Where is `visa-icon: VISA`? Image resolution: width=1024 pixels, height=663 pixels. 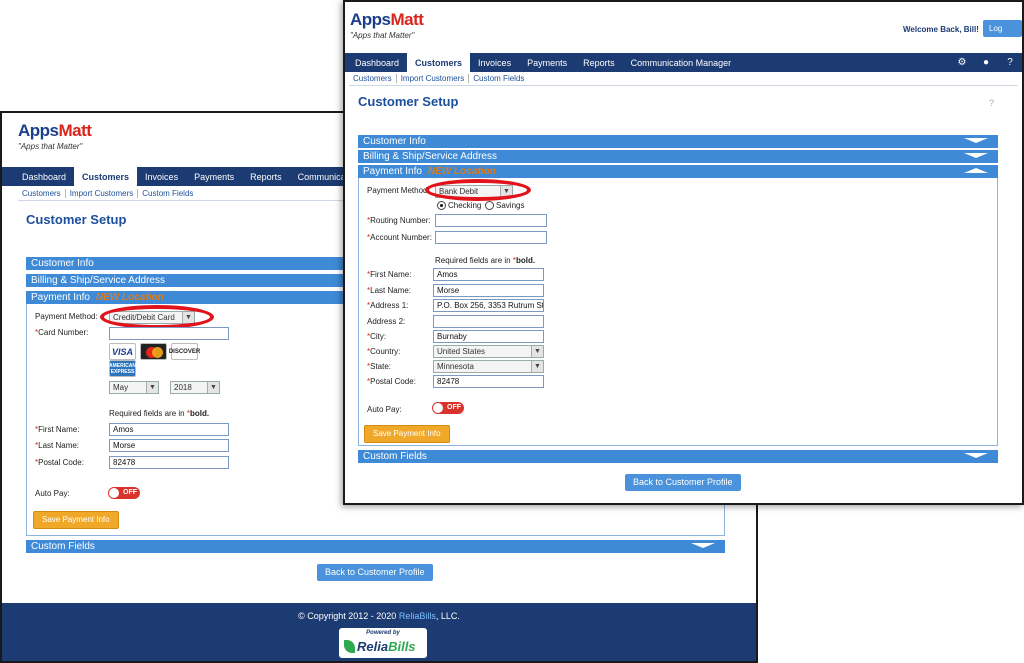 visa-icon: VISA is located at coordinates (122, 351).